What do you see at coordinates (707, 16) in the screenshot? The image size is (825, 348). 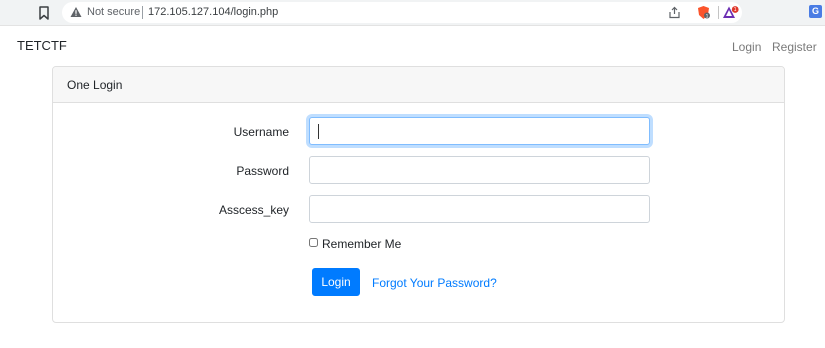 I see `brave-badge: 1` at bounding box center [707, 16].